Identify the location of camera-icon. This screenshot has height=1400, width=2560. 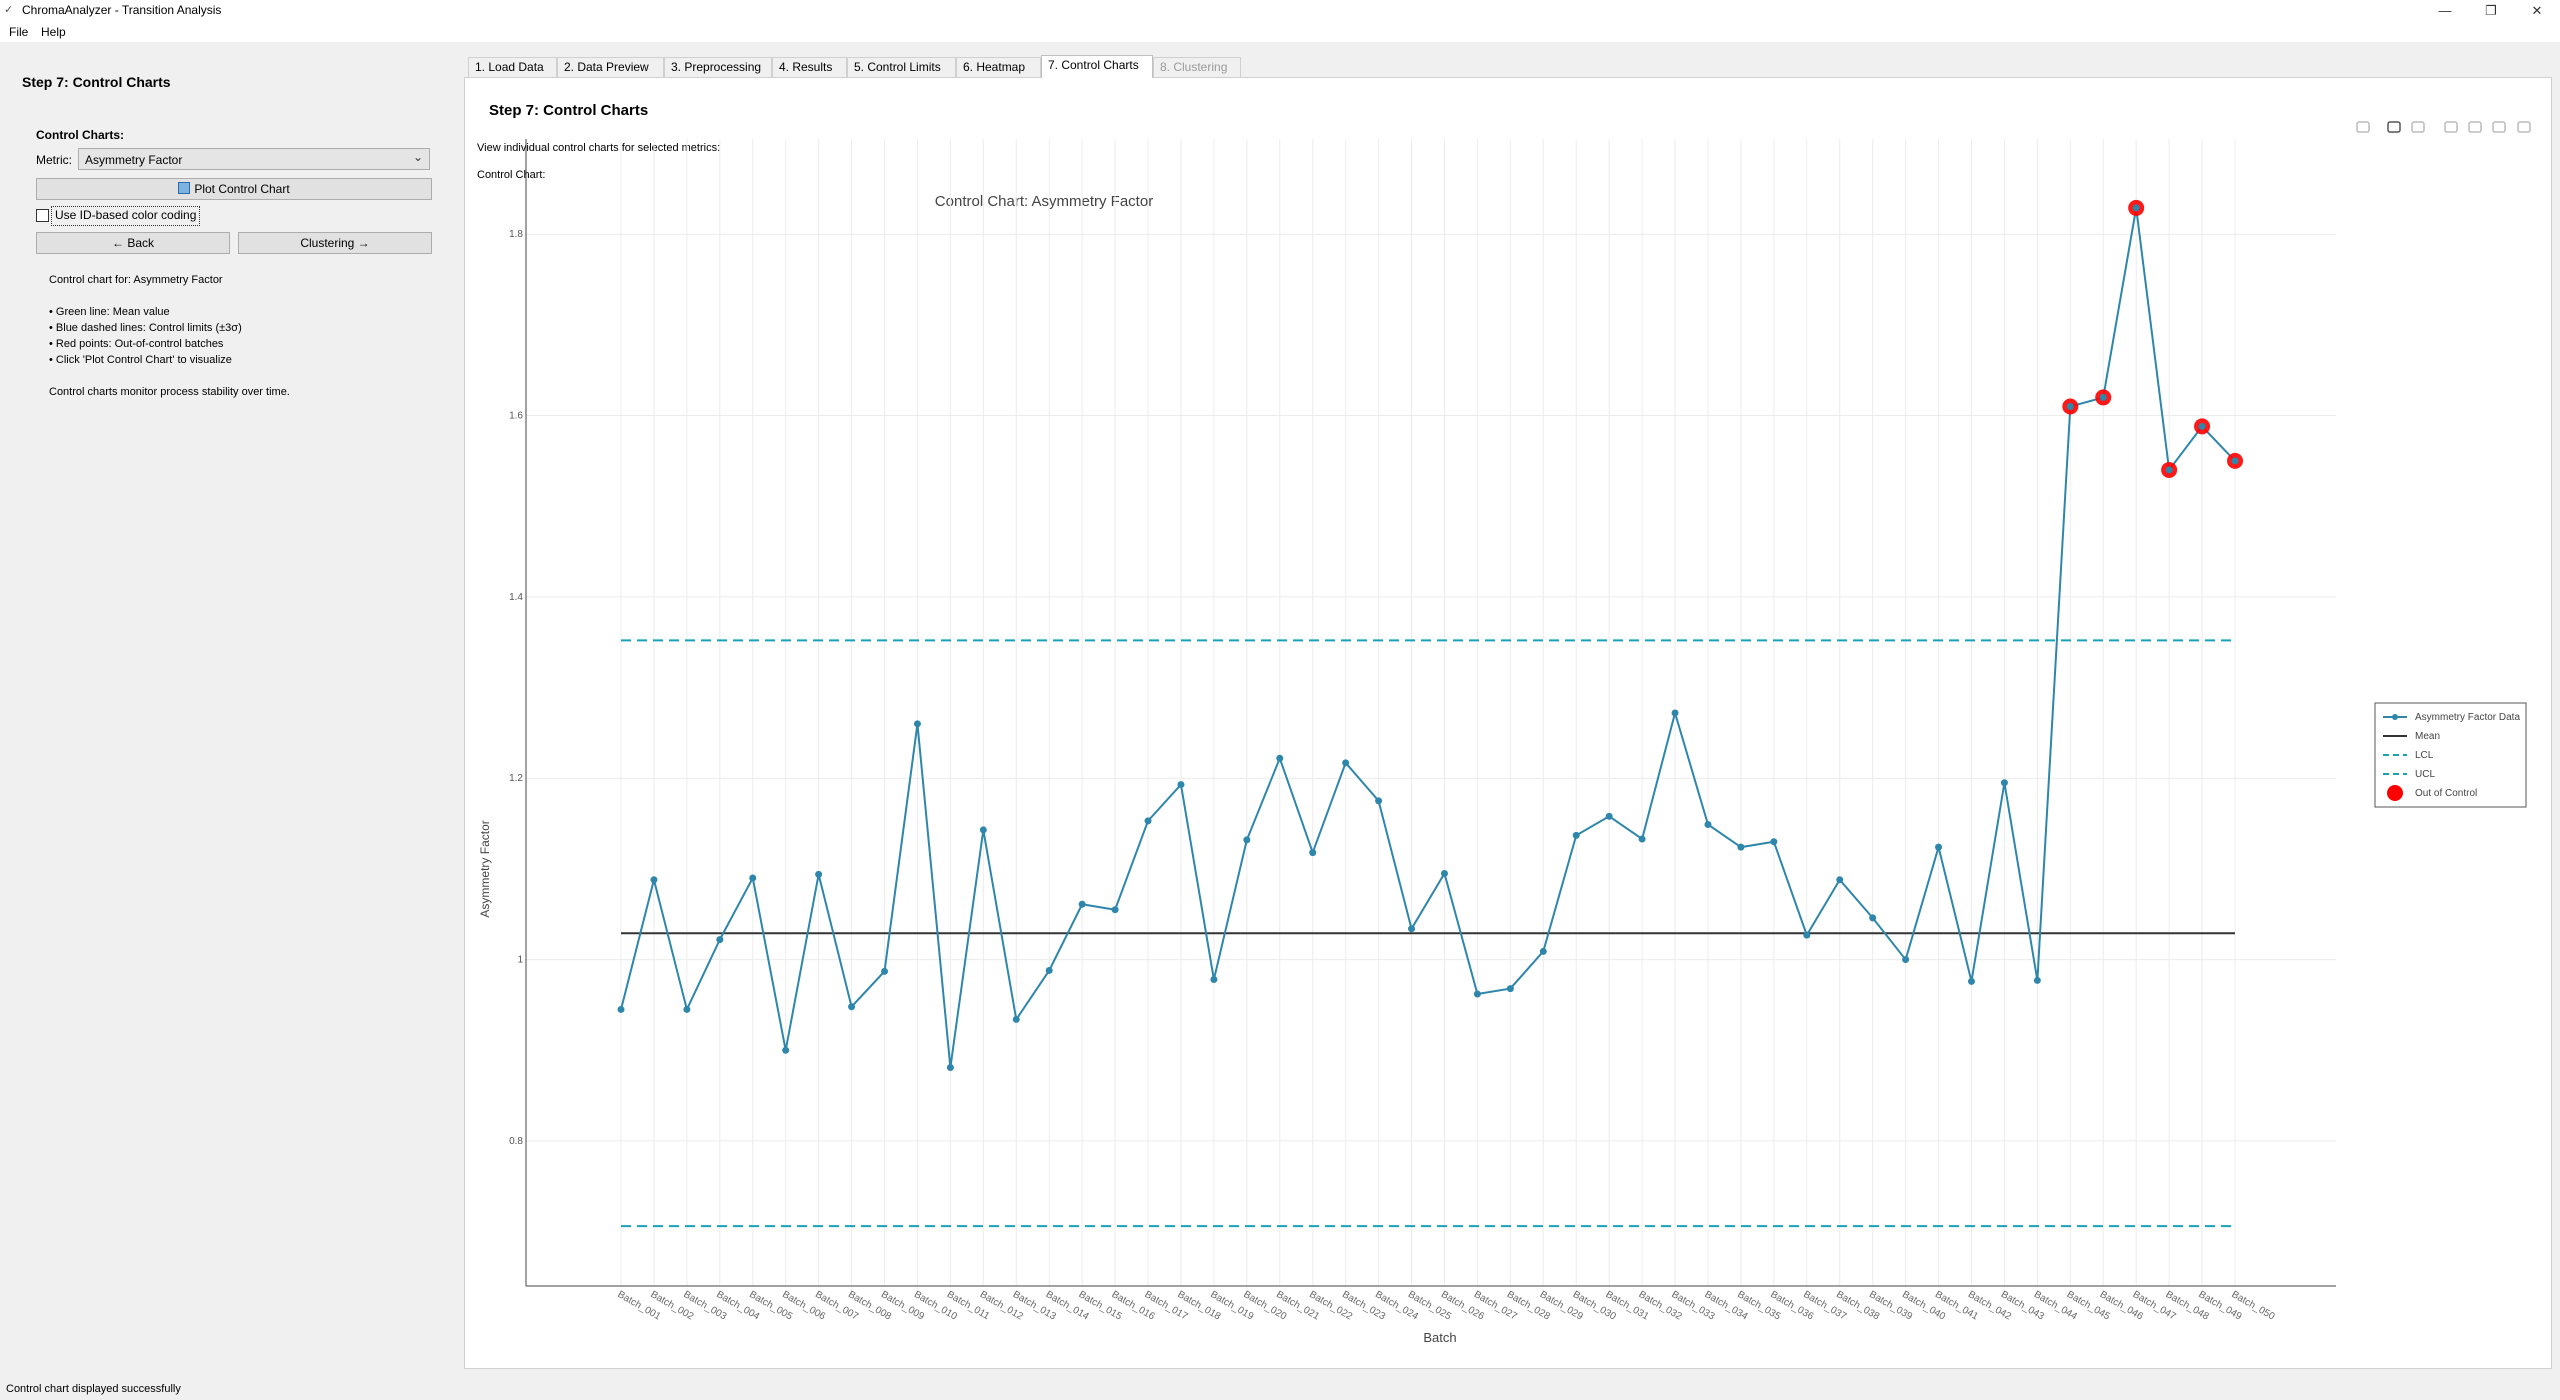
(2363, 127).